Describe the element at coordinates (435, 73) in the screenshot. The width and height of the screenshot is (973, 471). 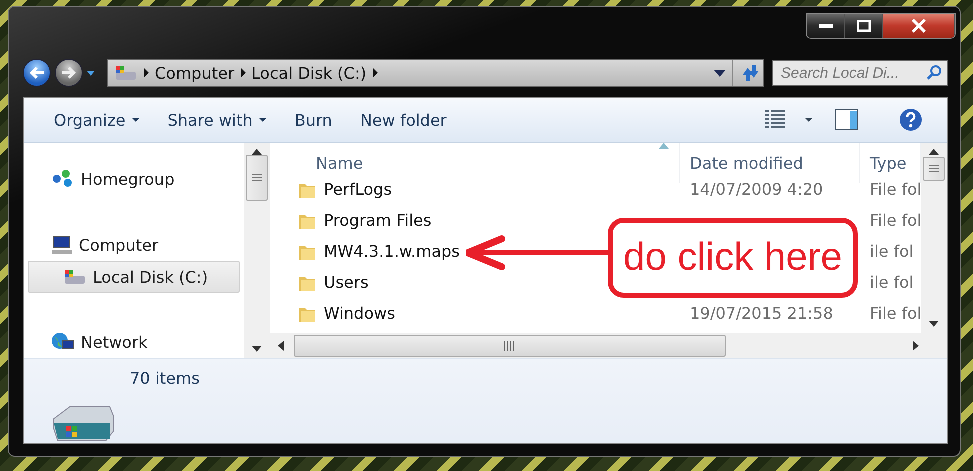
I see `address-bar: Computer Local Disk (C:)` at that location.